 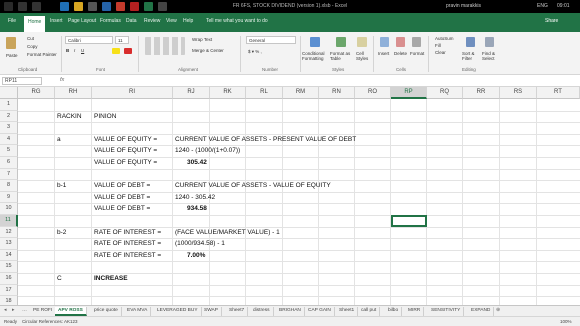 What do you see at coordinates (9, 221) in the screenshot?
I see `row-header-11: 11` at bounding box center [9, 221].